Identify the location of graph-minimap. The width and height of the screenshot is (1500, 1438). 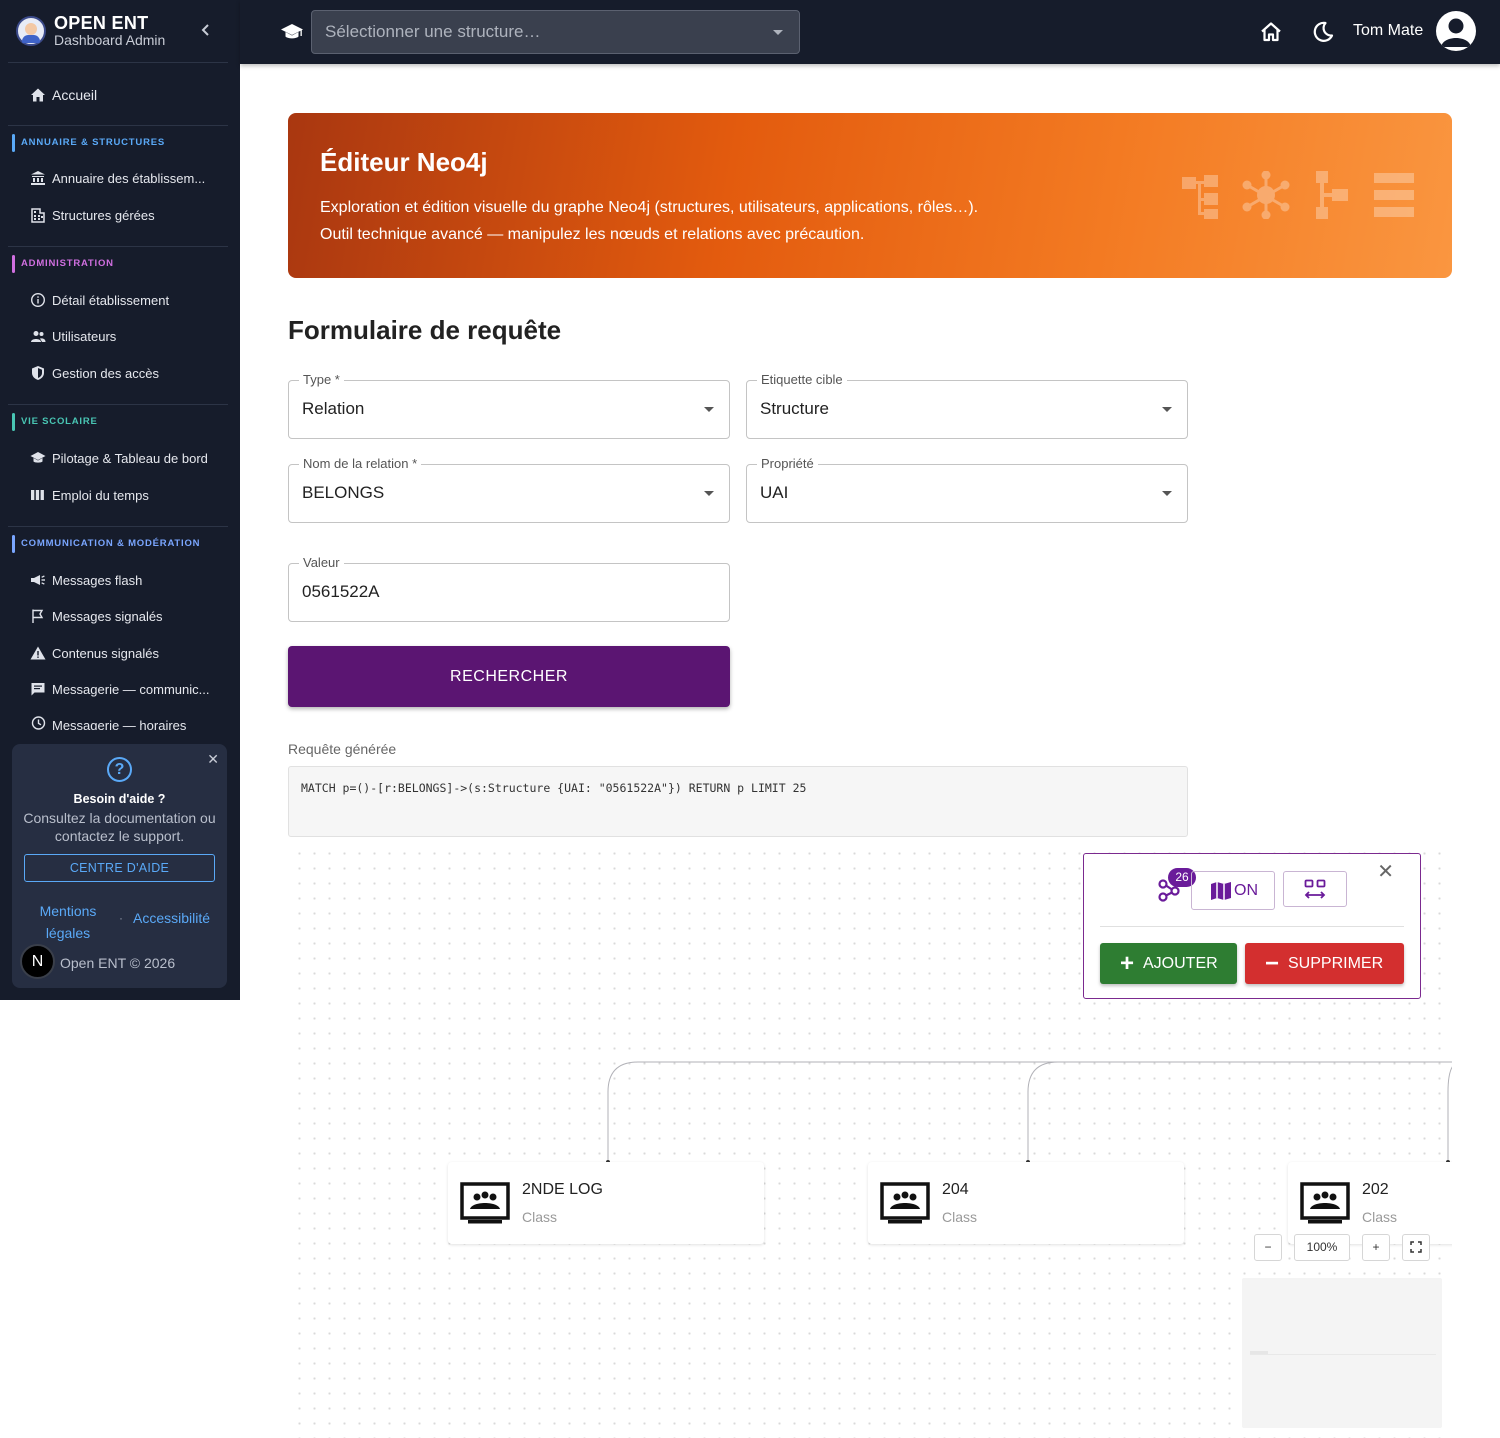
(1342, 1353).